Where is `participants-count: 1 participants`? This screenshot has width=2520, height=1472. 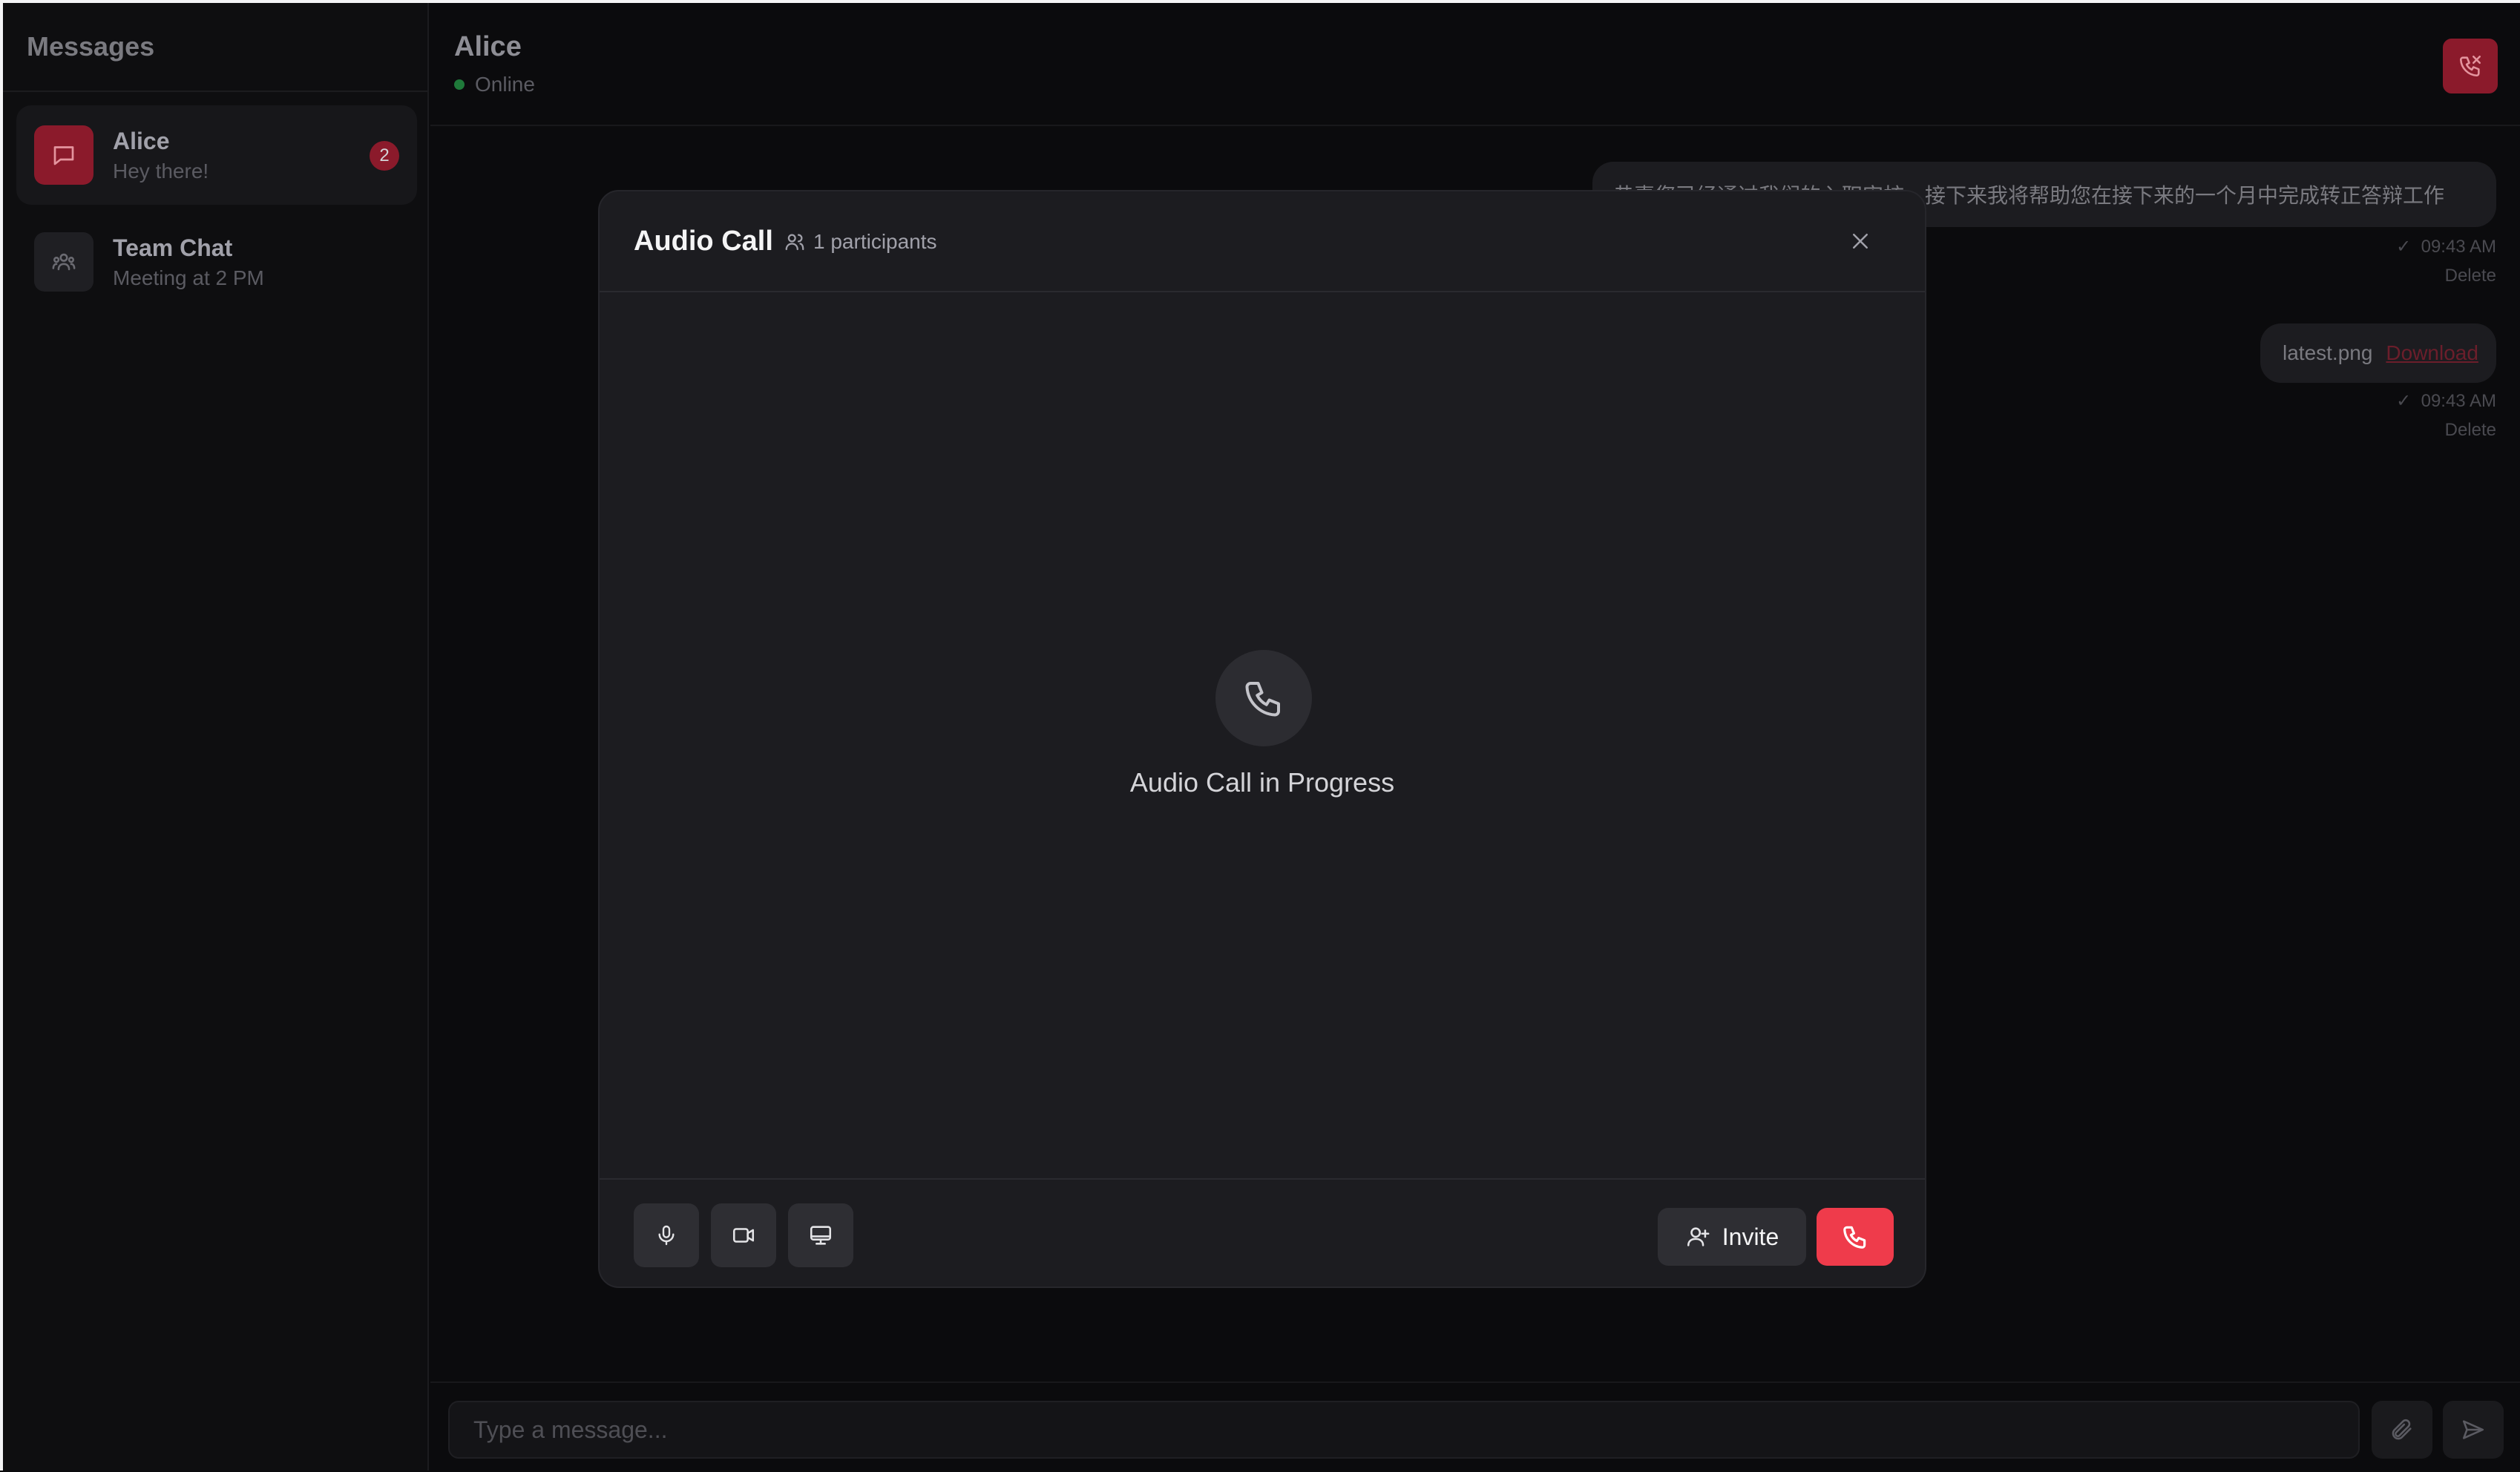 participants-count: 1 participants is located at coordinates (860, 242).